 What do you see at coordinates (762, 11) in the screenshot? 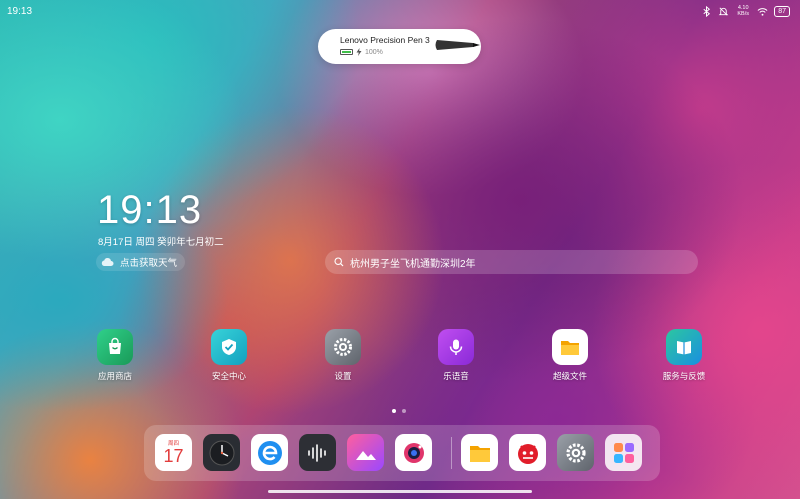
I see `wifi-icon` at bounding box center [762, 11].